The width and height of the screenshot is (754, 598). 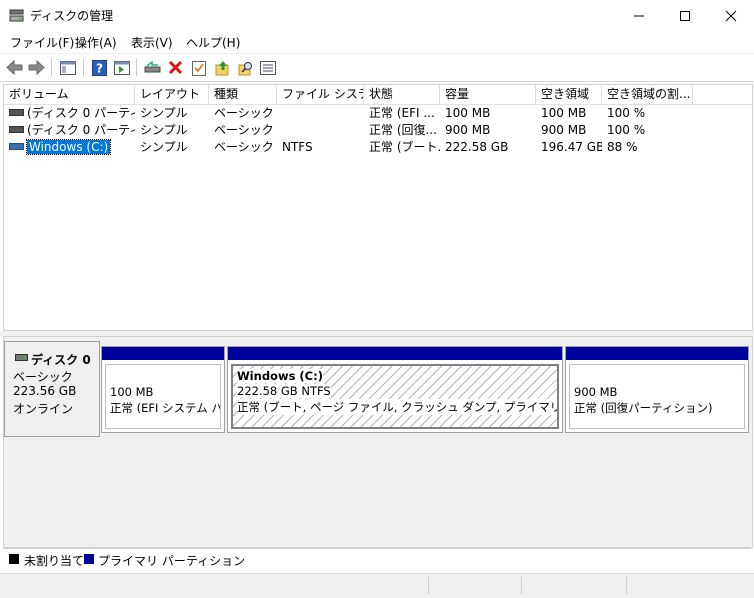 What do you see at coordinates (42, 42) in the screenshot?
I see `menu-file: ファイル(F)` at bounding box center [42, 42].